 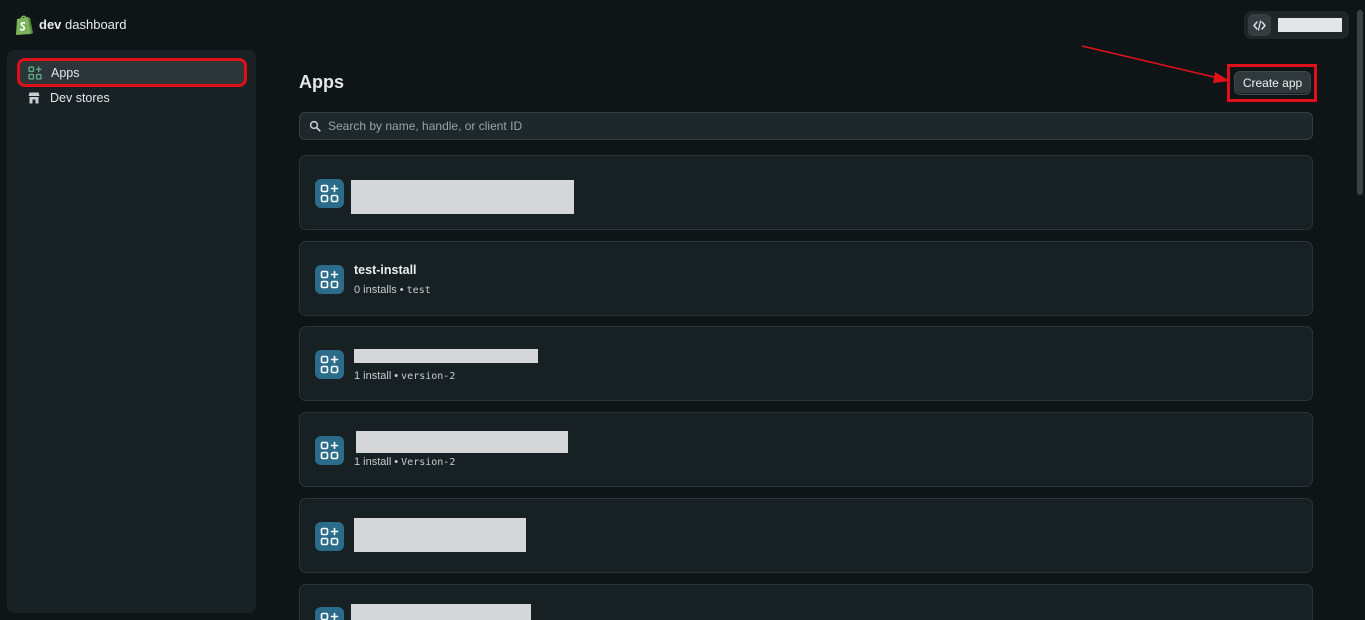 I want to click on create-app-highlight: Create app, so click(x=1272, y=83).